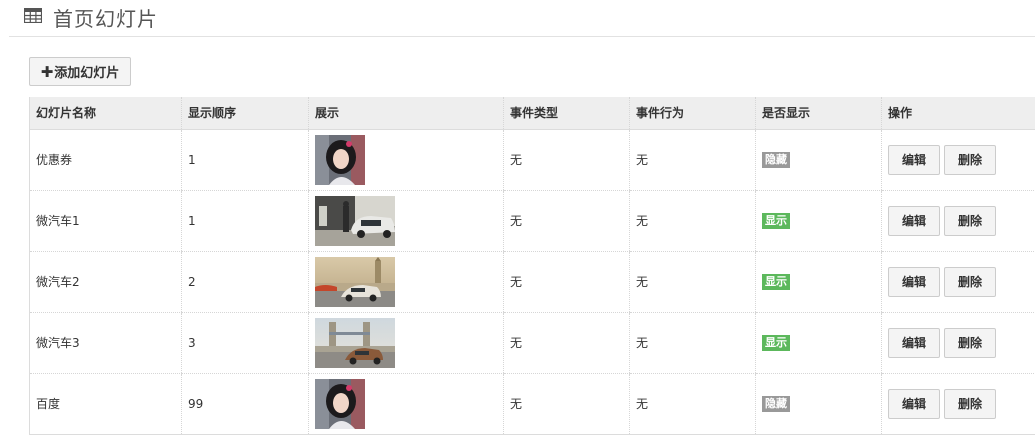 This screenshot has height=443, width=1035. I want to click on table-row: 微汽车1 1 无 无 显示 编辑 删除, so click(532, 221).